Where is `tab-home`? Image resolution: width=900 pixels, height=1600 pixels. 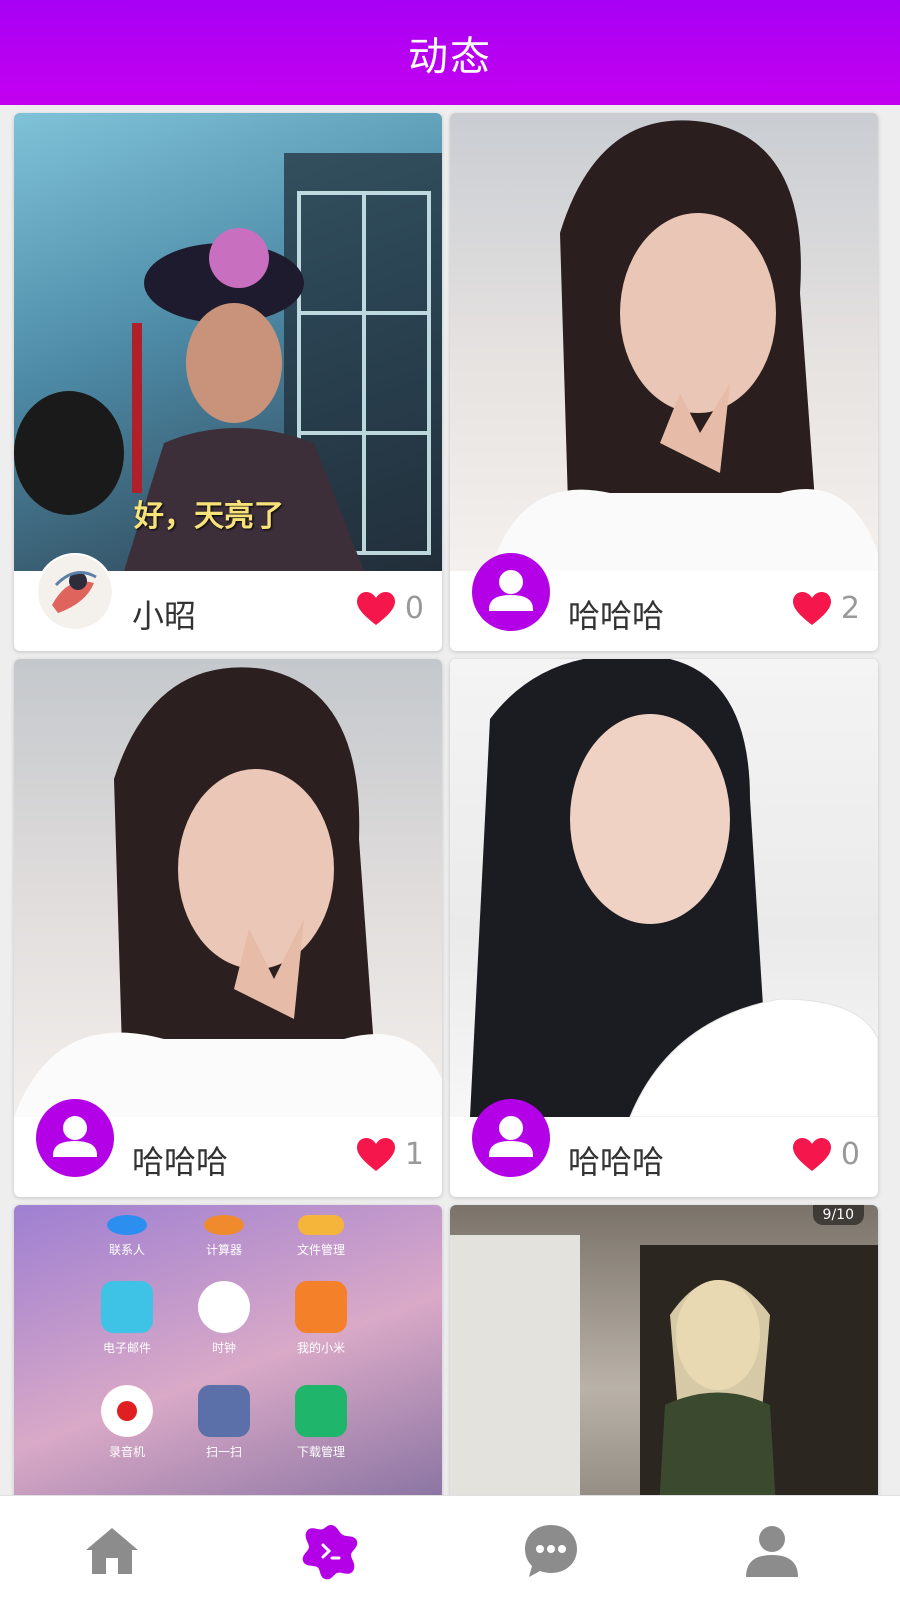 tab-home is located at coordinates (112, 1551).